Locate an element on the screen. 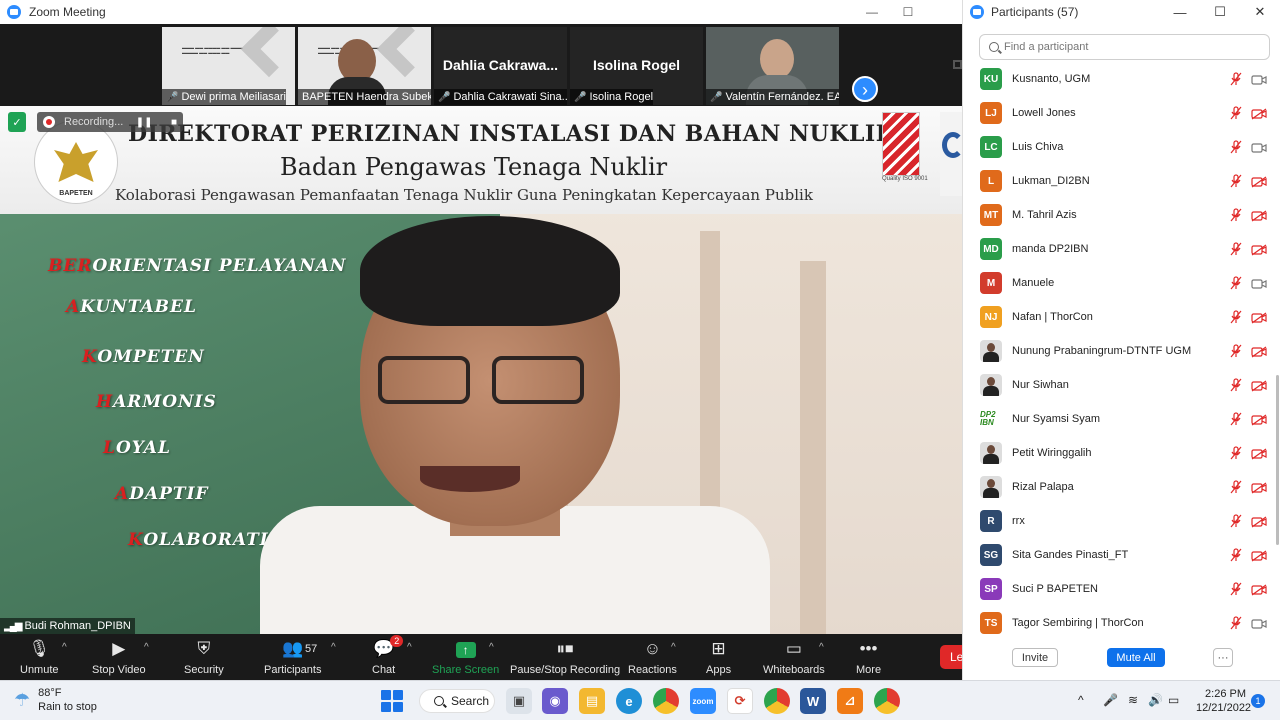 The image size is (1280, 720). search-input is located at coordinates (1124, 47).